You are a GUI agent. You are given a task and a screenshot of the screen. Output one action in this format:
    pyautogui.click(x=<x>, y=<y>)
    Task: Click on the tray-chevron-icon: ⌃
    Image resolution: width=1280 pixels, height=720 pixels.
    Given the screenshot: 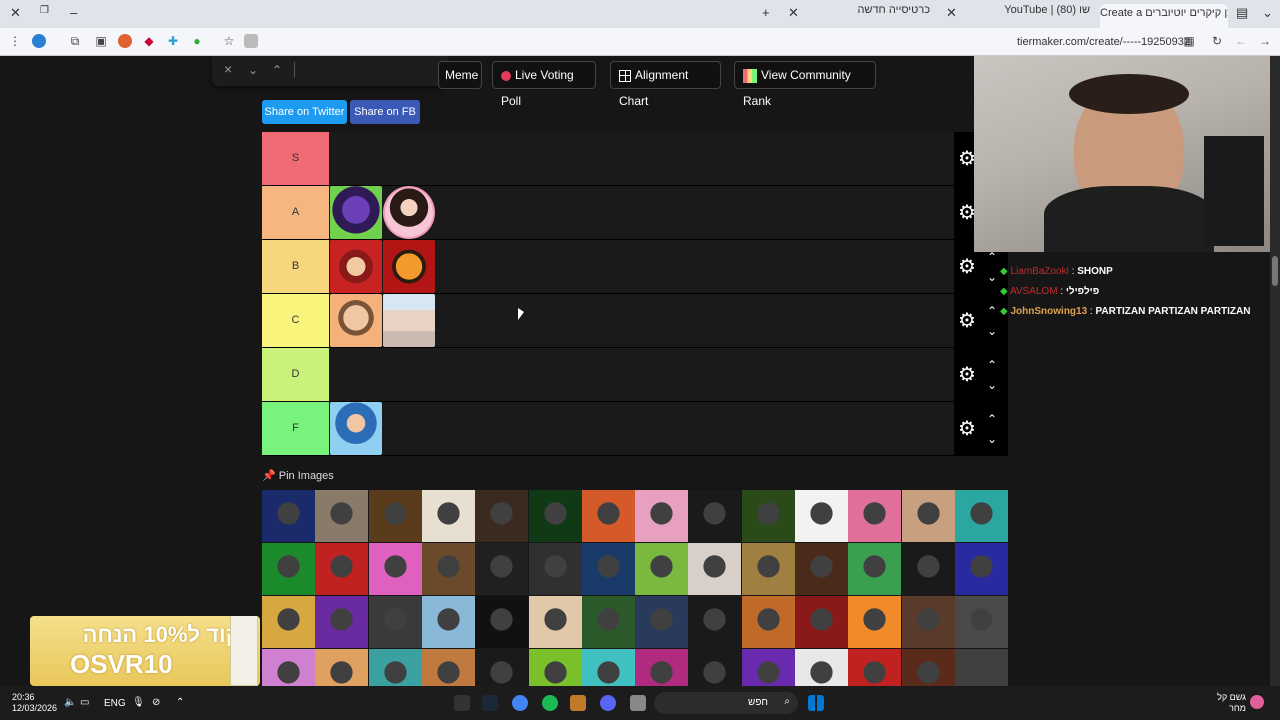 What is the action you would take?
    pyautogui.click(x=180, y=702)
    